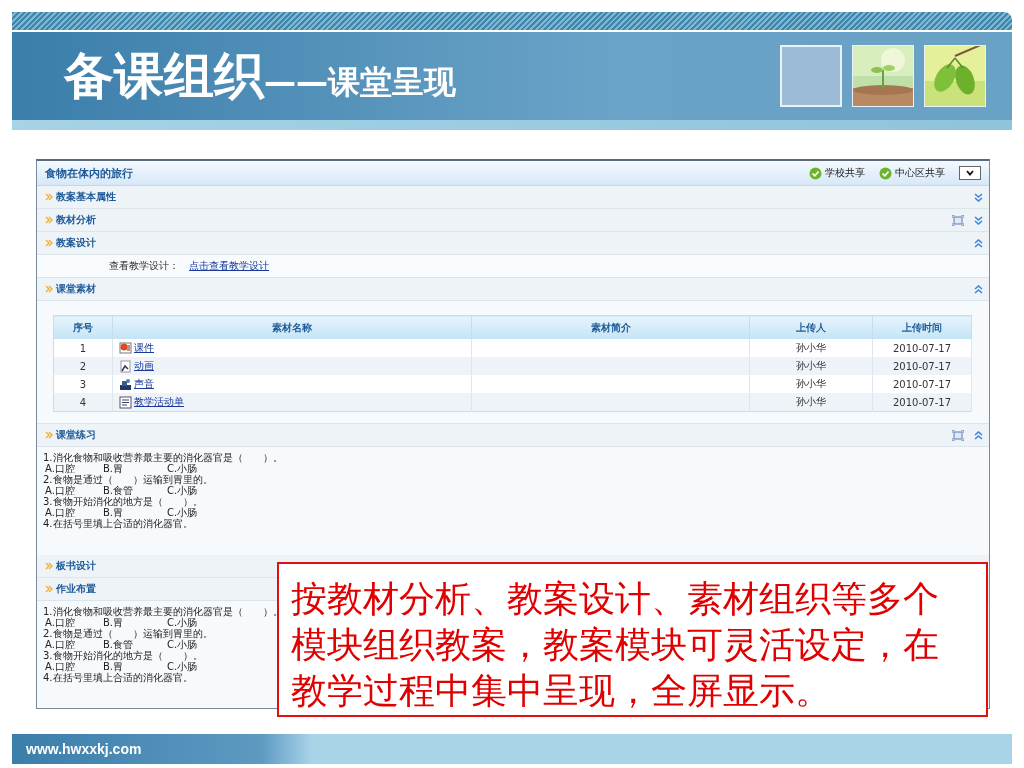 This screenshot has height=768, width=1024. What do you see at coordinates (84, 749) in the screenshot?
I see `footer-url: www.hwxxkj.com` at bounding box center [84, 749].